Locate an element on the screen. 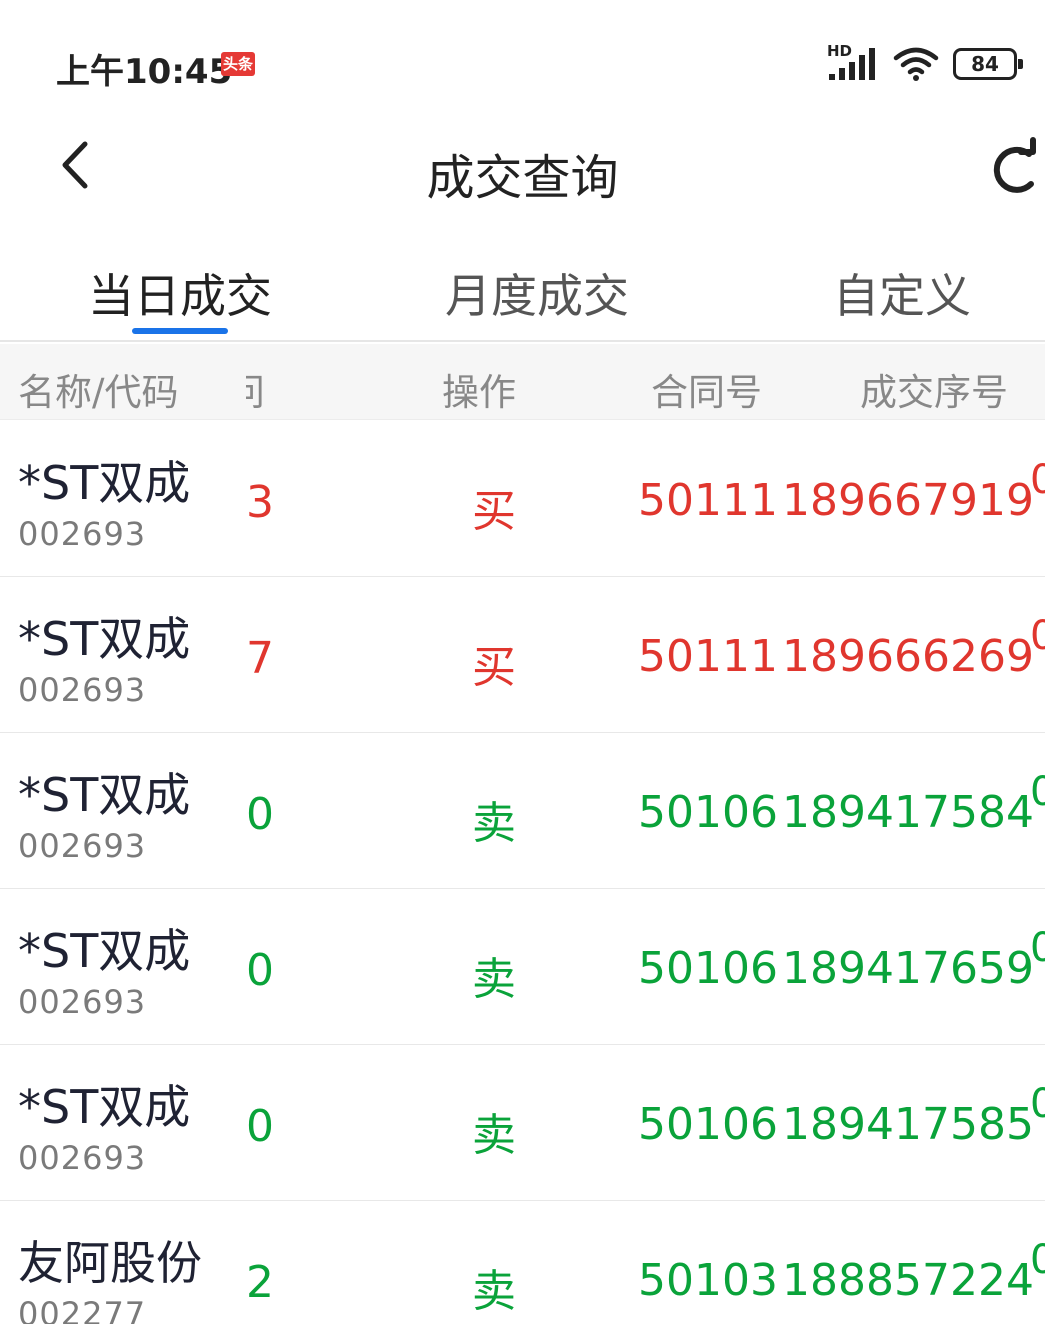 This screenshot has width=1045, height=1324. battery-icon: 84 is located at coordinates (988, 64).